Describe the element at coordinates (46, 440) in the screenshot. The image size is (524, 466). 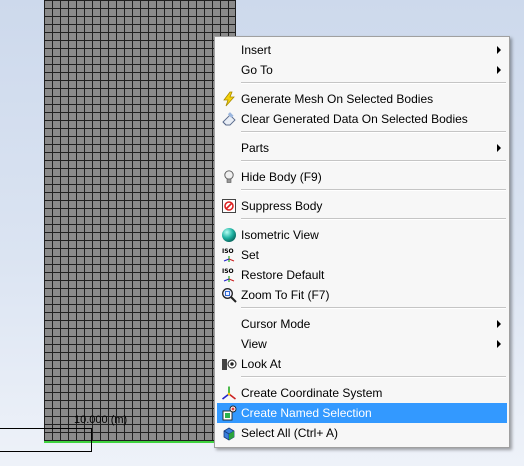
I see `scale-ruler` at that location.